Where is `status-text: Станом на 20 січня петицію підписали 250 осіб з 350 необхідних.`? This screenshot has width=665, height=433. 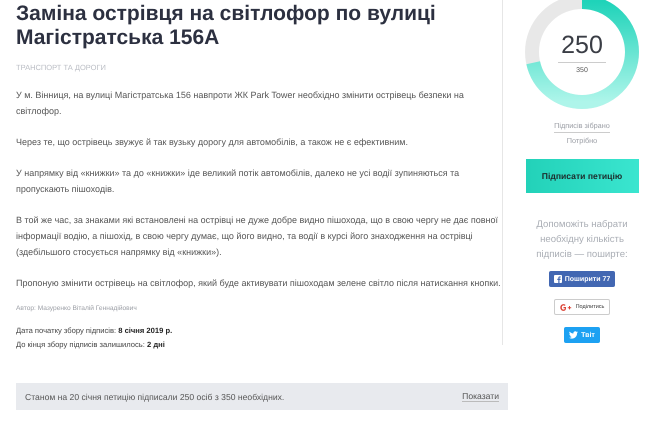 status-text: Станом на 20 січня петицію підписали 250 осіб з 350 необхідних. is located at coordinates (154, 397).